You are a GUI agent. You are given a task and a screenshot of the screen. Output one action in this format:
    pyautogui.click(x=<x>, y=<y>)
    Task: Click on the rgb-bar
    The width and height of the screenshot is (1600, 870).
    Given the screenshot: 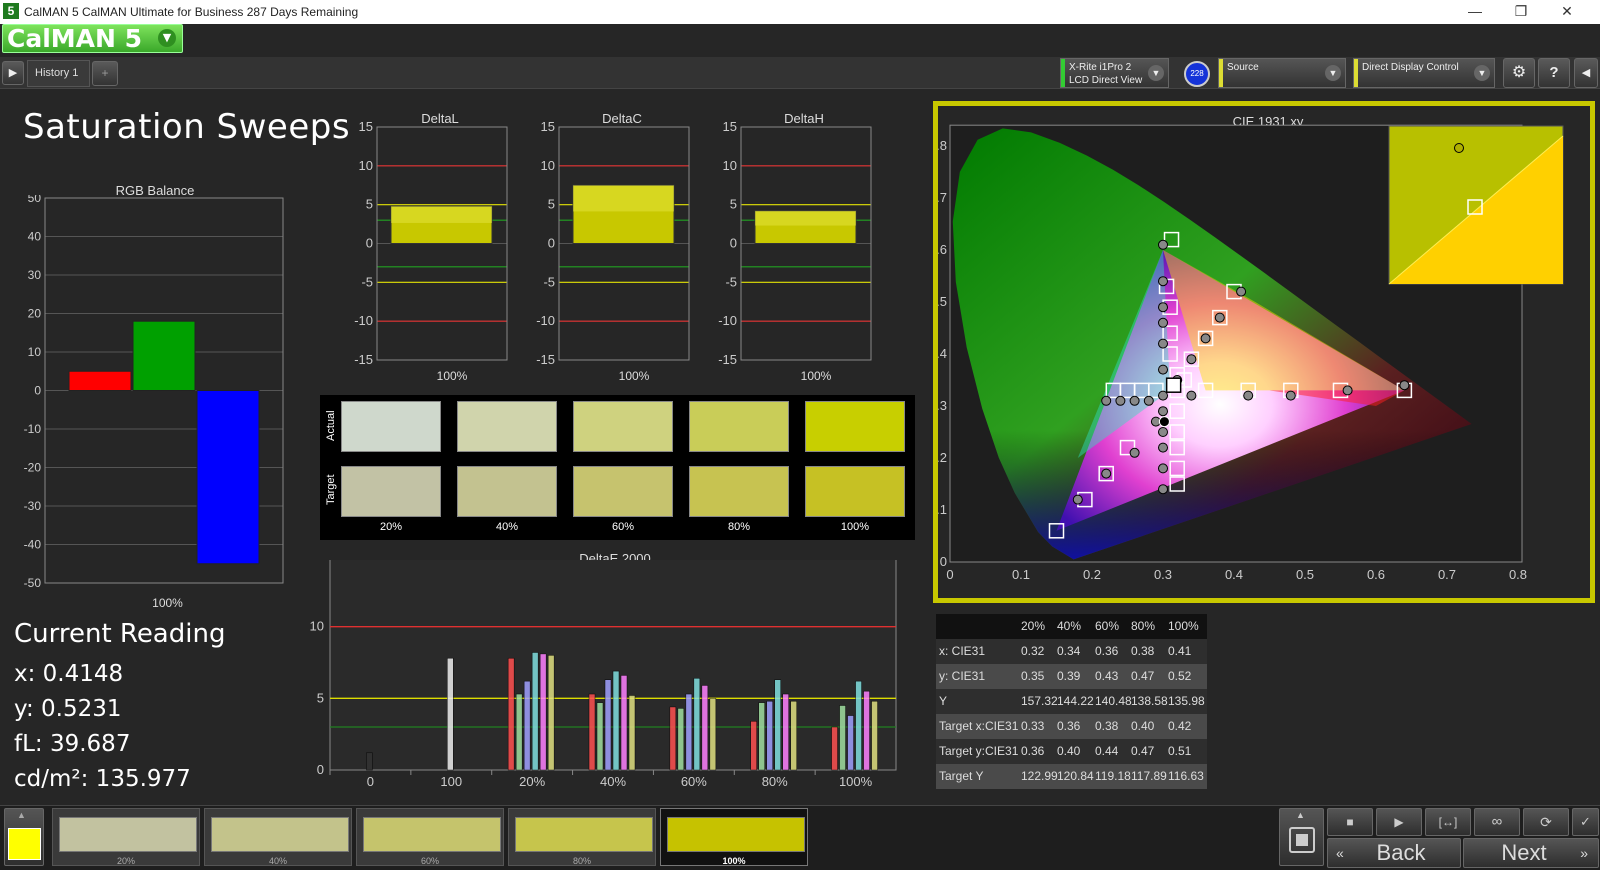 What is the action you would take?
    pyautogui.click(x=100, y=380)
    